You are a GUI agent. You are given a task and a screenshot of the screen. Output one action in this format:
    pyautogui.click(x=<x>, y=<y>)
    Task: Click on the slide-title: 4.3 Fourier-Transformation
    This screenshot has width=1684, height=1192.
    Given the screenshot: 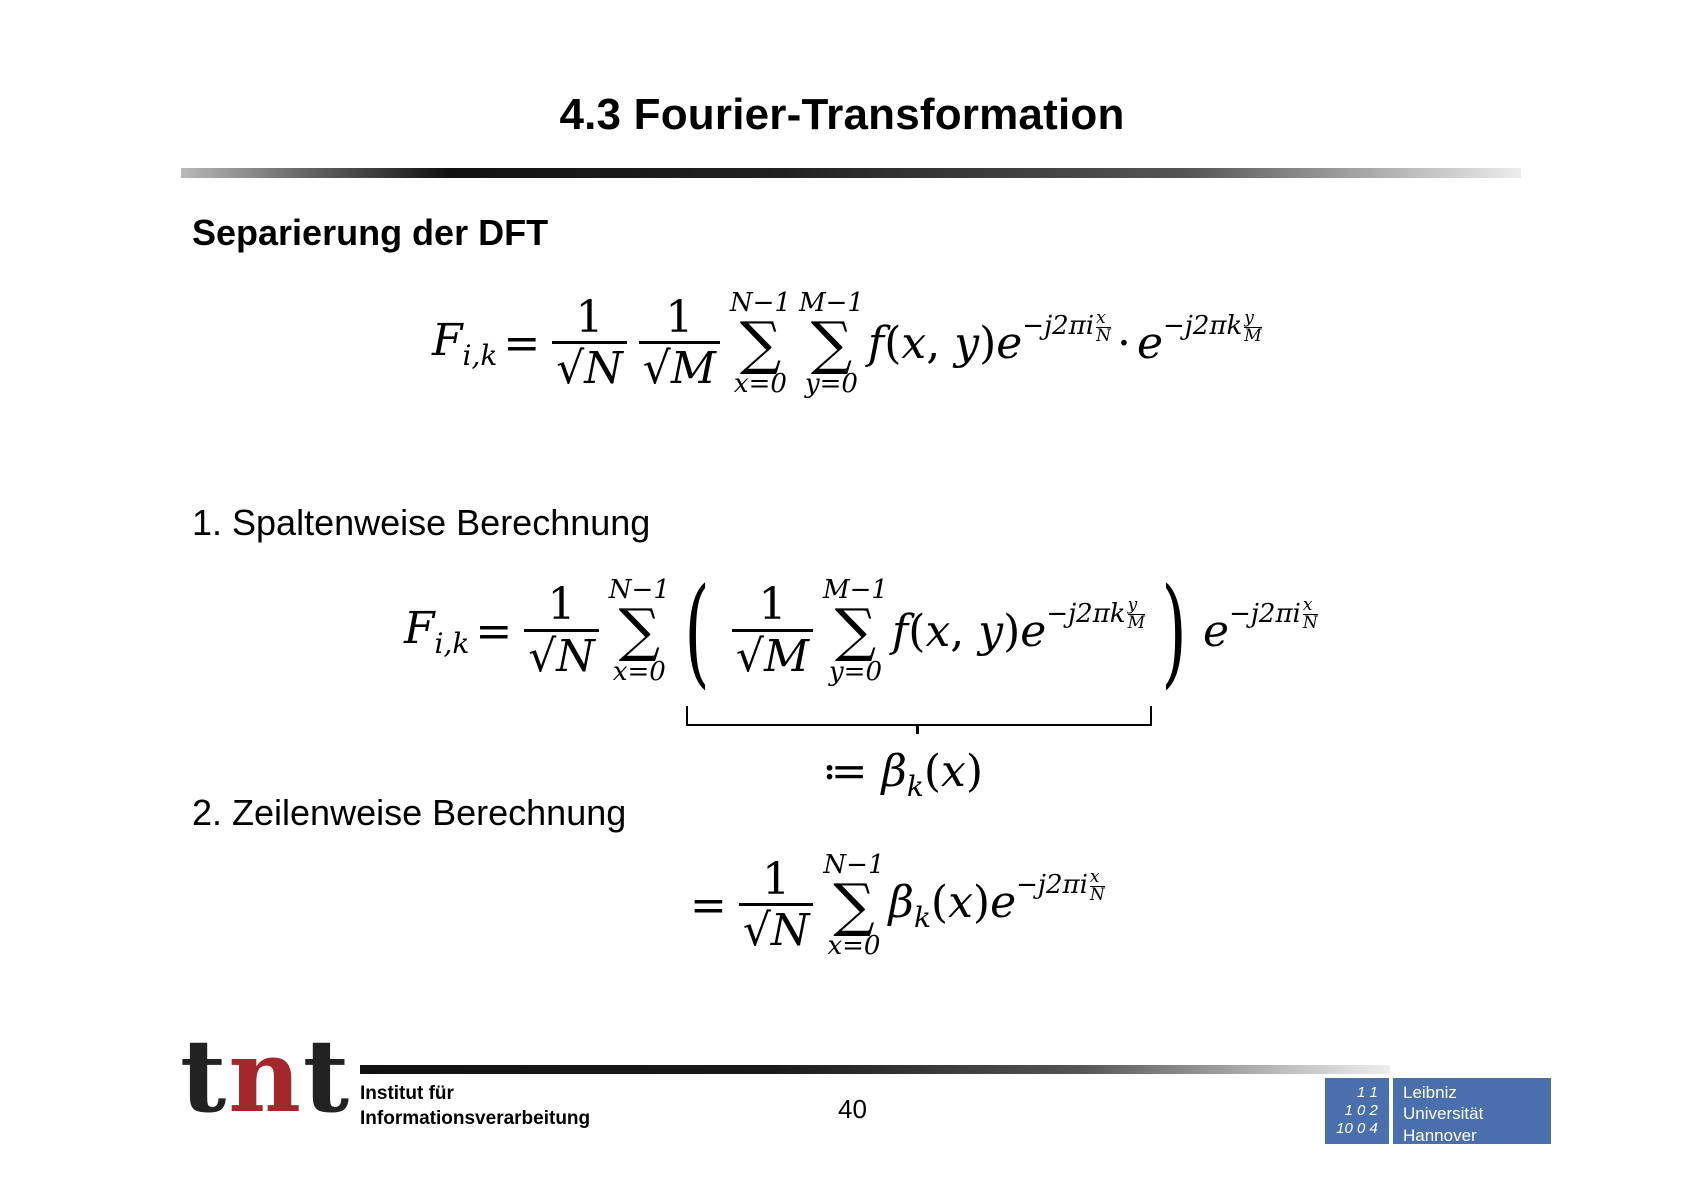 What is the action you would take?
    pyautogui.click(x=842, y=114)
    